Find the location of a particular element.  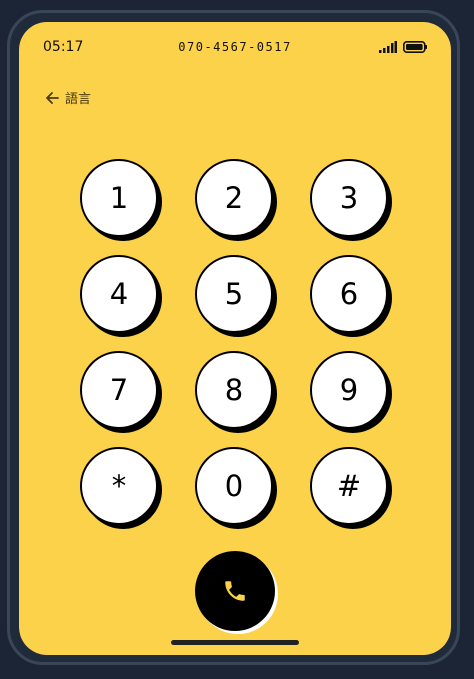

back-label: 語言 is located at coordinates (78, 99).